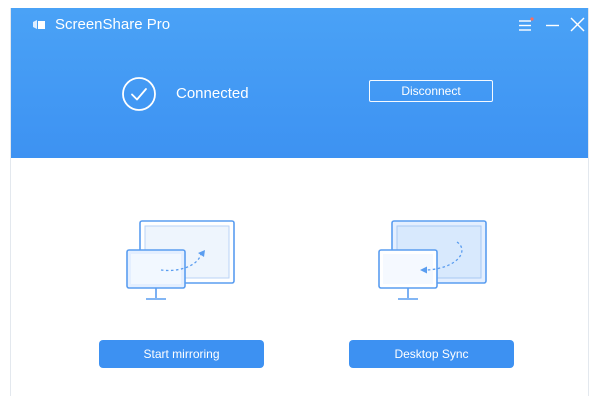 The image size is (597, 396). What do you see at coordinates (431, 91) in the screenshot?
I see `disconnect-button: Disconnect` at bounding box center [431, 91].